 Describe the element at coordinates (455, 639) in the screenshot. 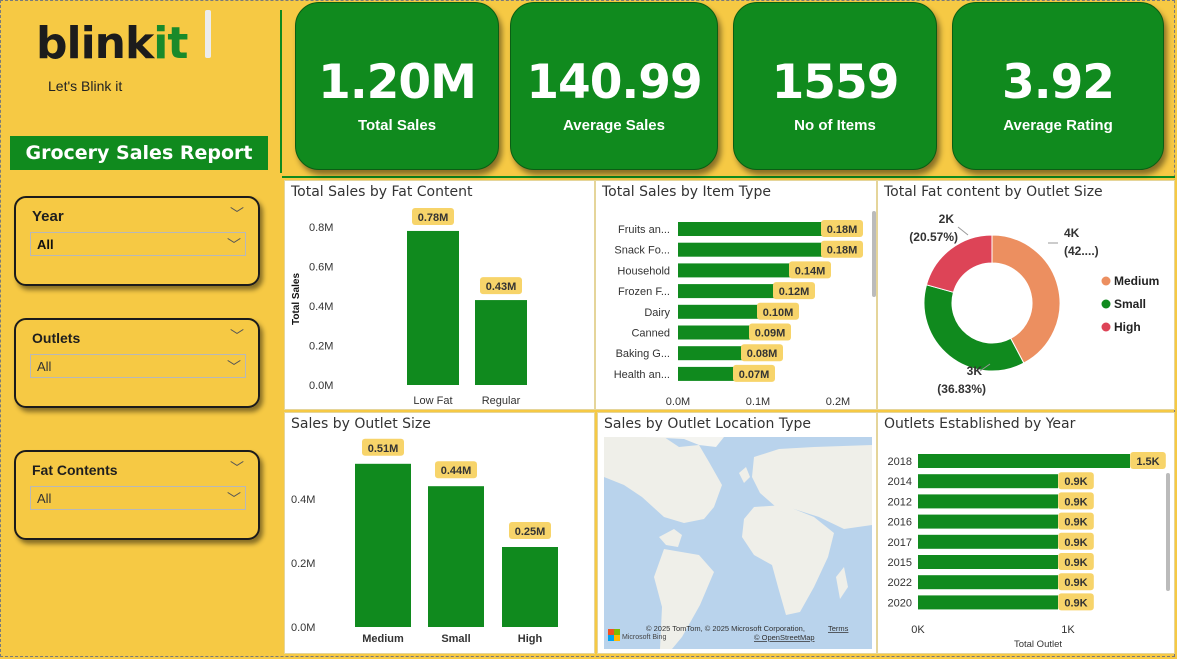

I see `x-tick-label: Small` at that location.